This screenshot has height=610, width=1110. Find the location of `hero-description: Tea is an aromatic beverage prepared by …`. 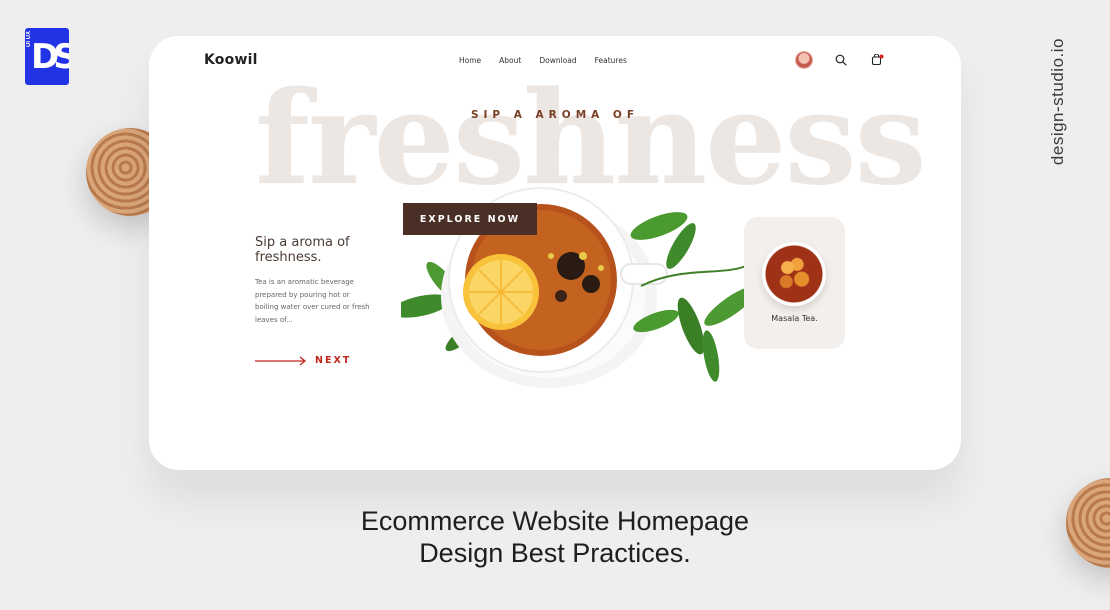

hero-description: Tea is an aromatic beverage prepared by … is located at coordinates (312, 301).